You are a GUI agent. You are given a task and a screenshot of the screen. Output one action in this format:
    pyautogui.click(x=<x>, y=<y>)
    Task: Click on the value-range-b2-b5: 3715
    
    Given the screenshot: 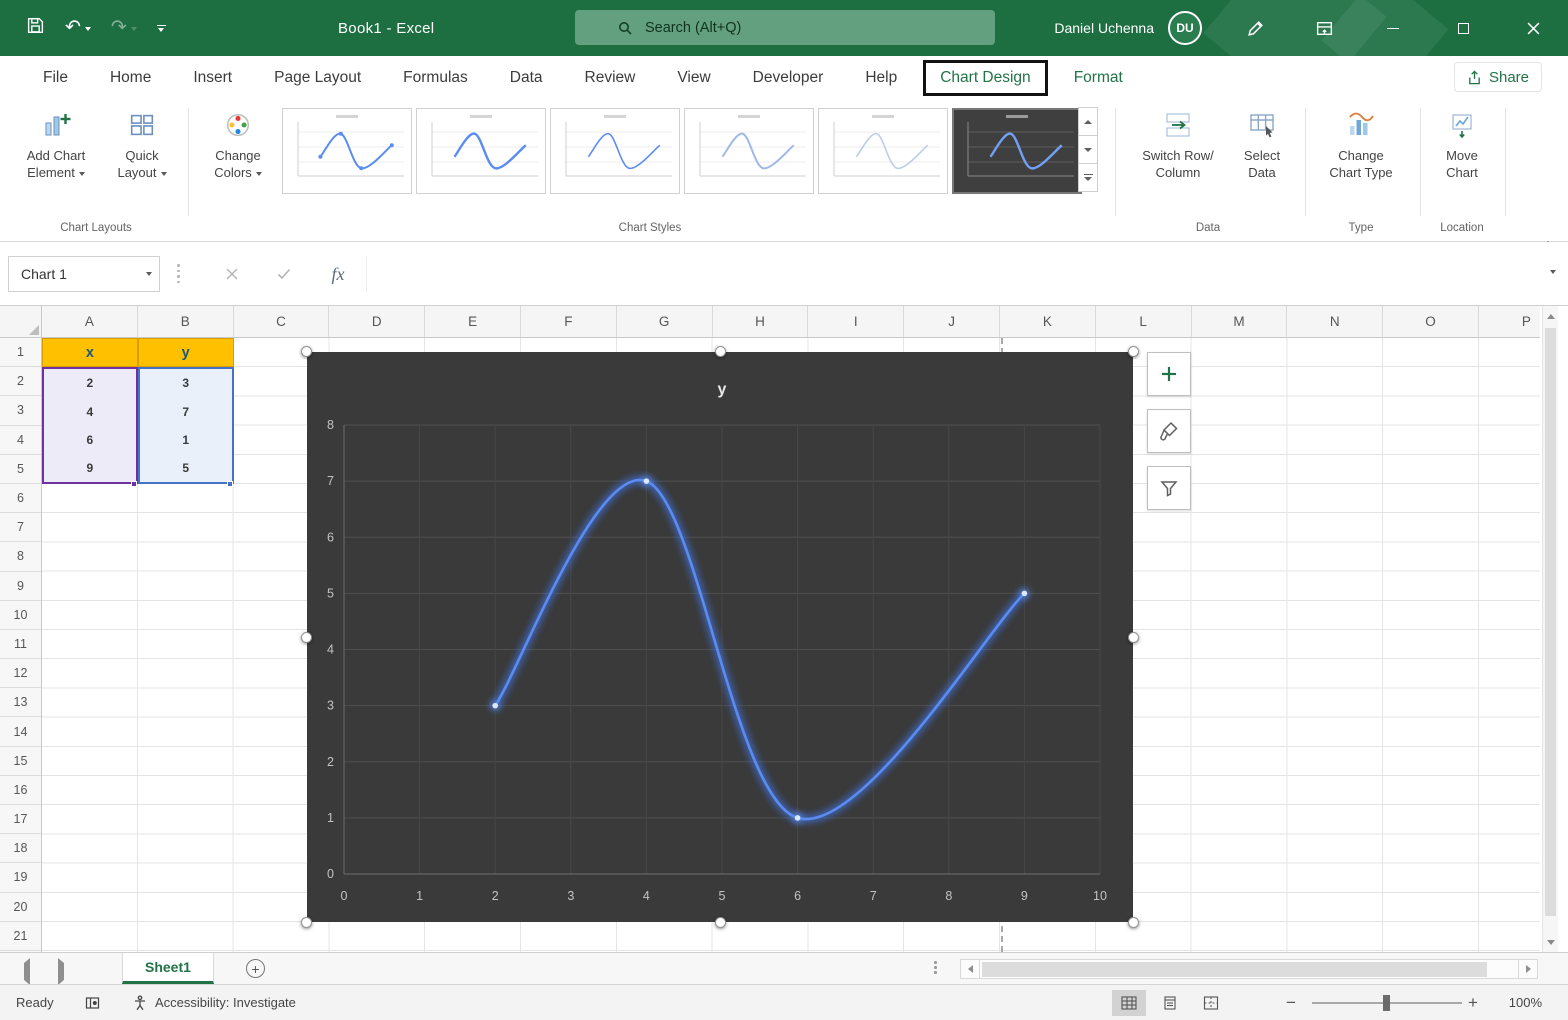 What is the action you would take?
    pyautogui.click(x=185, y=426)
    